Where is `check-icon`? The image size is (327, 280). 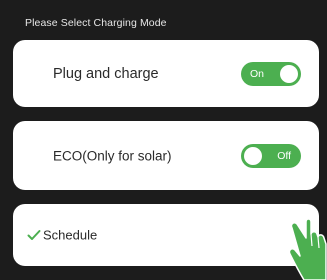
check-icon is located at coordinates (34, 235).